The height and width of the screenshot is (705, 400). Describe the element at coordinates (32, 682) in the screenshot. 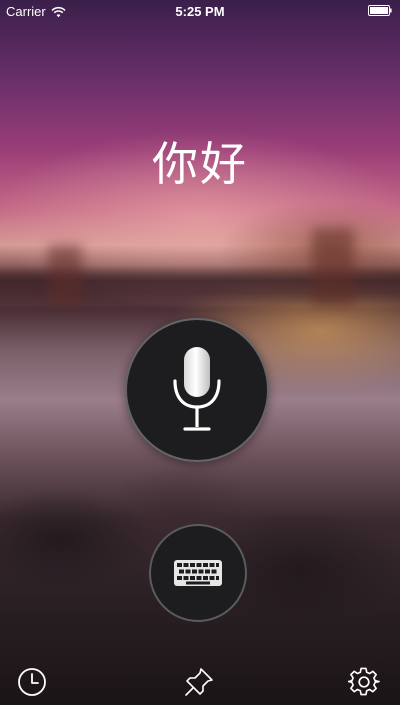

I see `clock-icon` at that location.